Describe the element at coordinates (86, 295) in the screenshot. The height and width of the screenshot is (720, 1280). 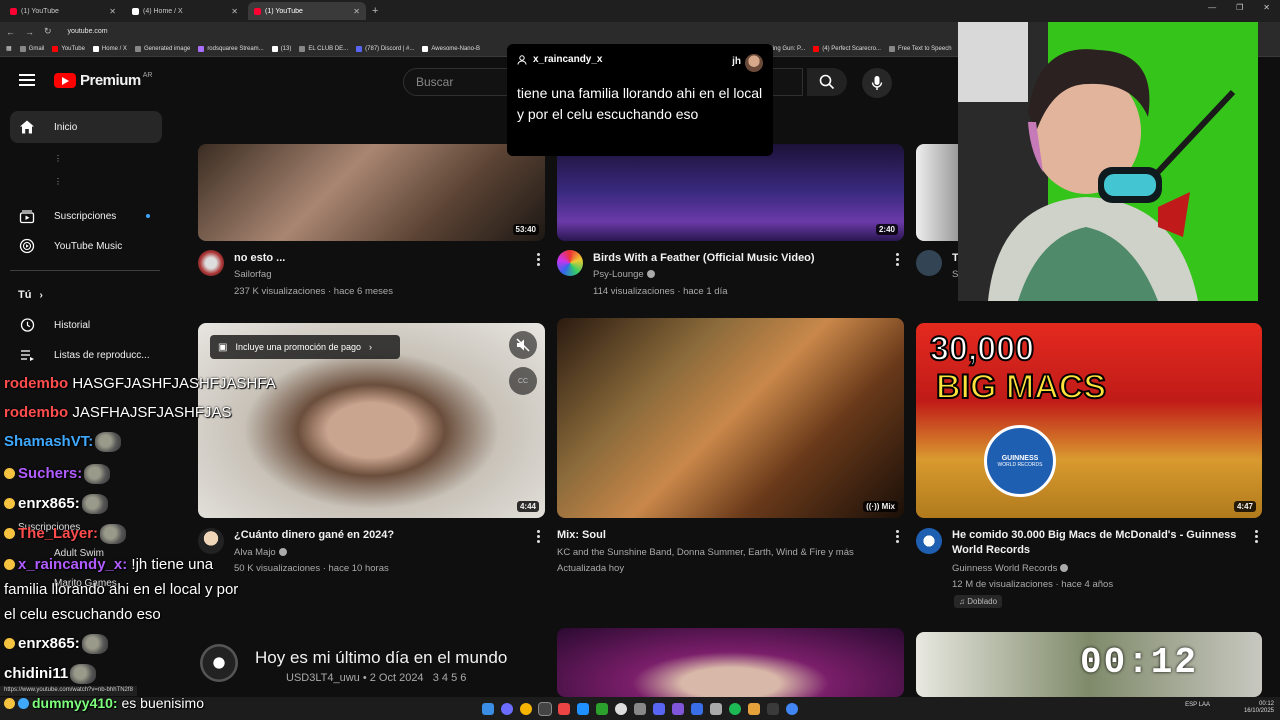
I see `sidebar-item-tu: Tú ›` at that location.